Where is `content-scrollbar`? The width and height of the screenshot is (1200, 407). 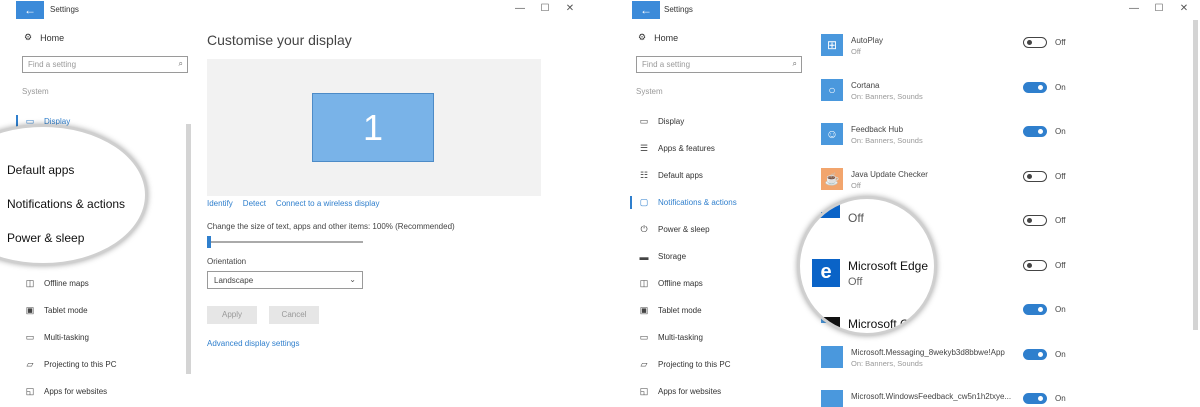
content-scrollbar is located at coordinates (1195, 175).